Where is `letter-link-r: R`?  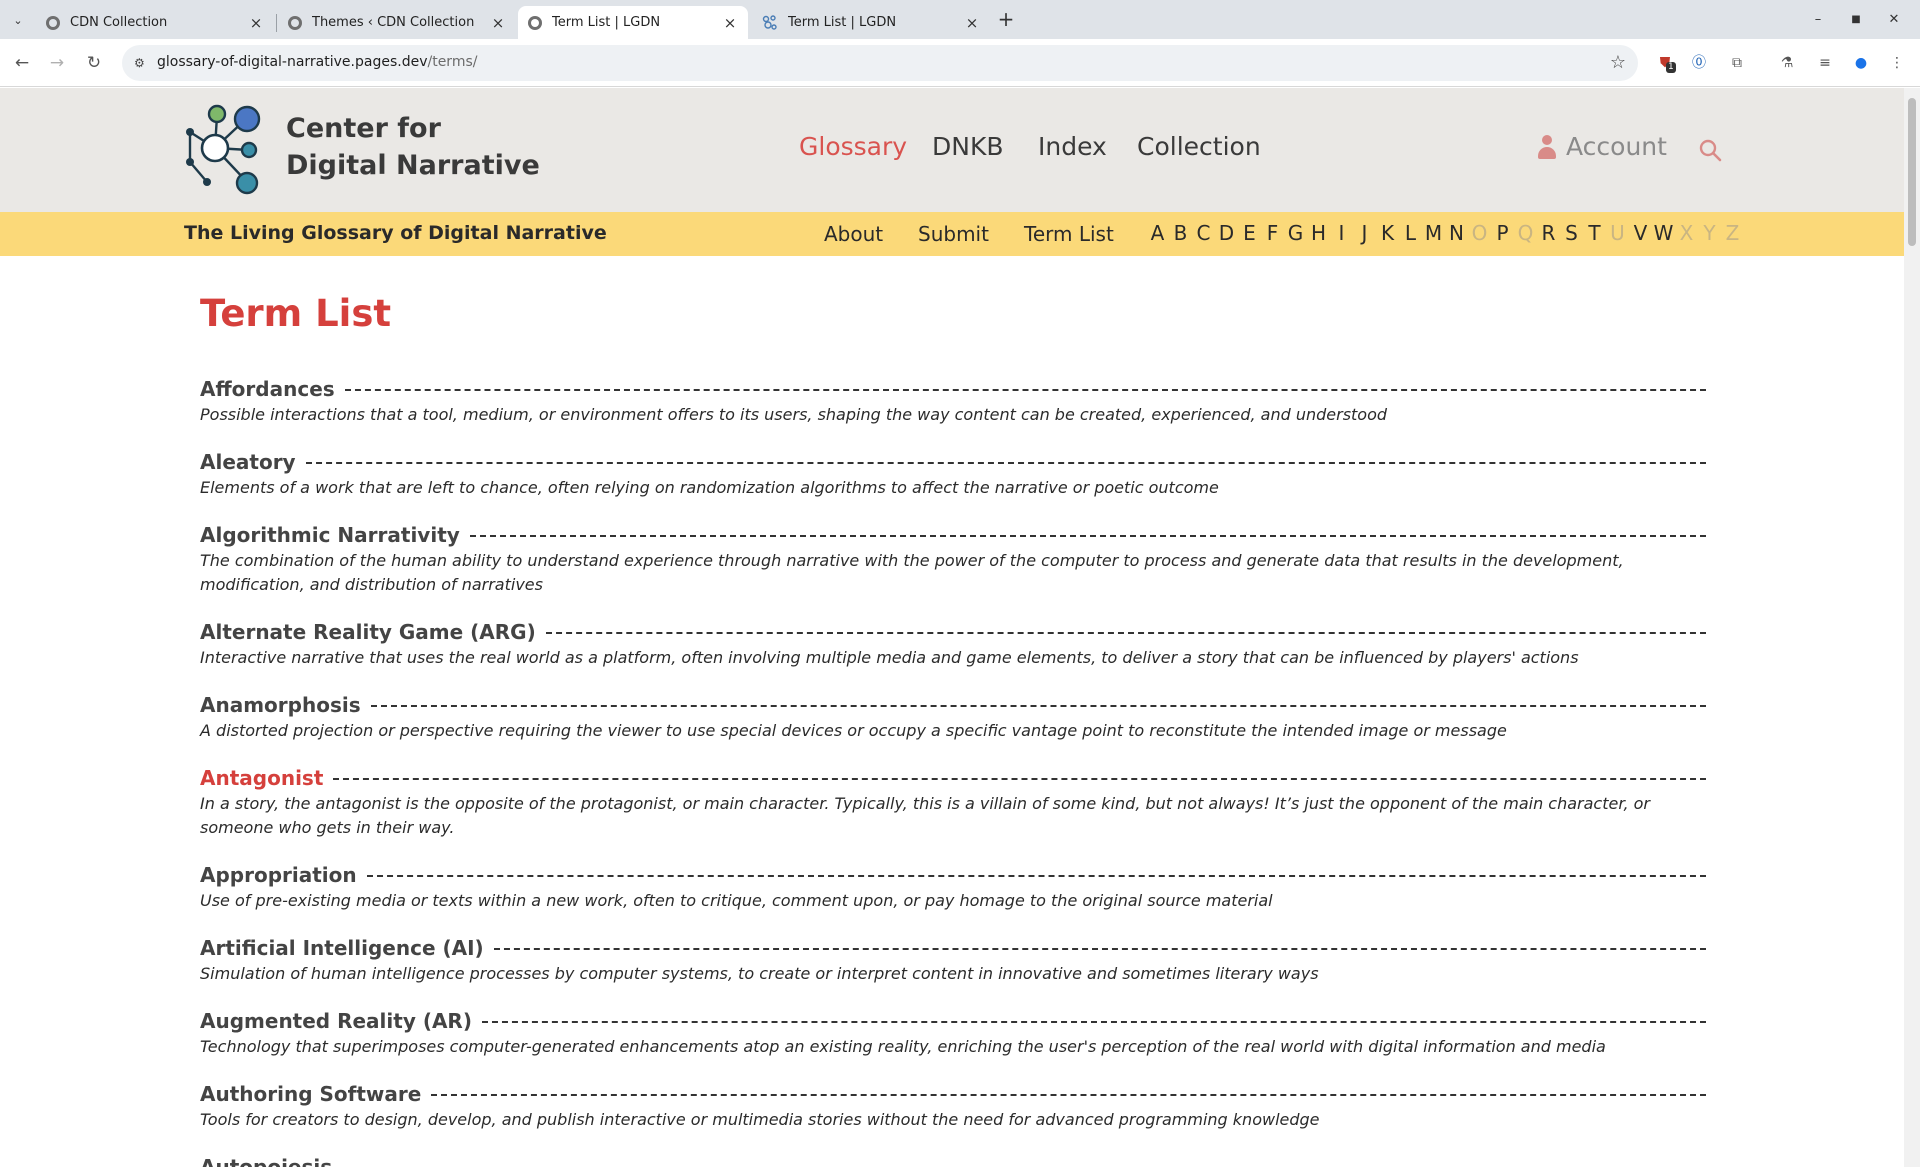
letter-link-r: R is located at coordinates (1548, 233).